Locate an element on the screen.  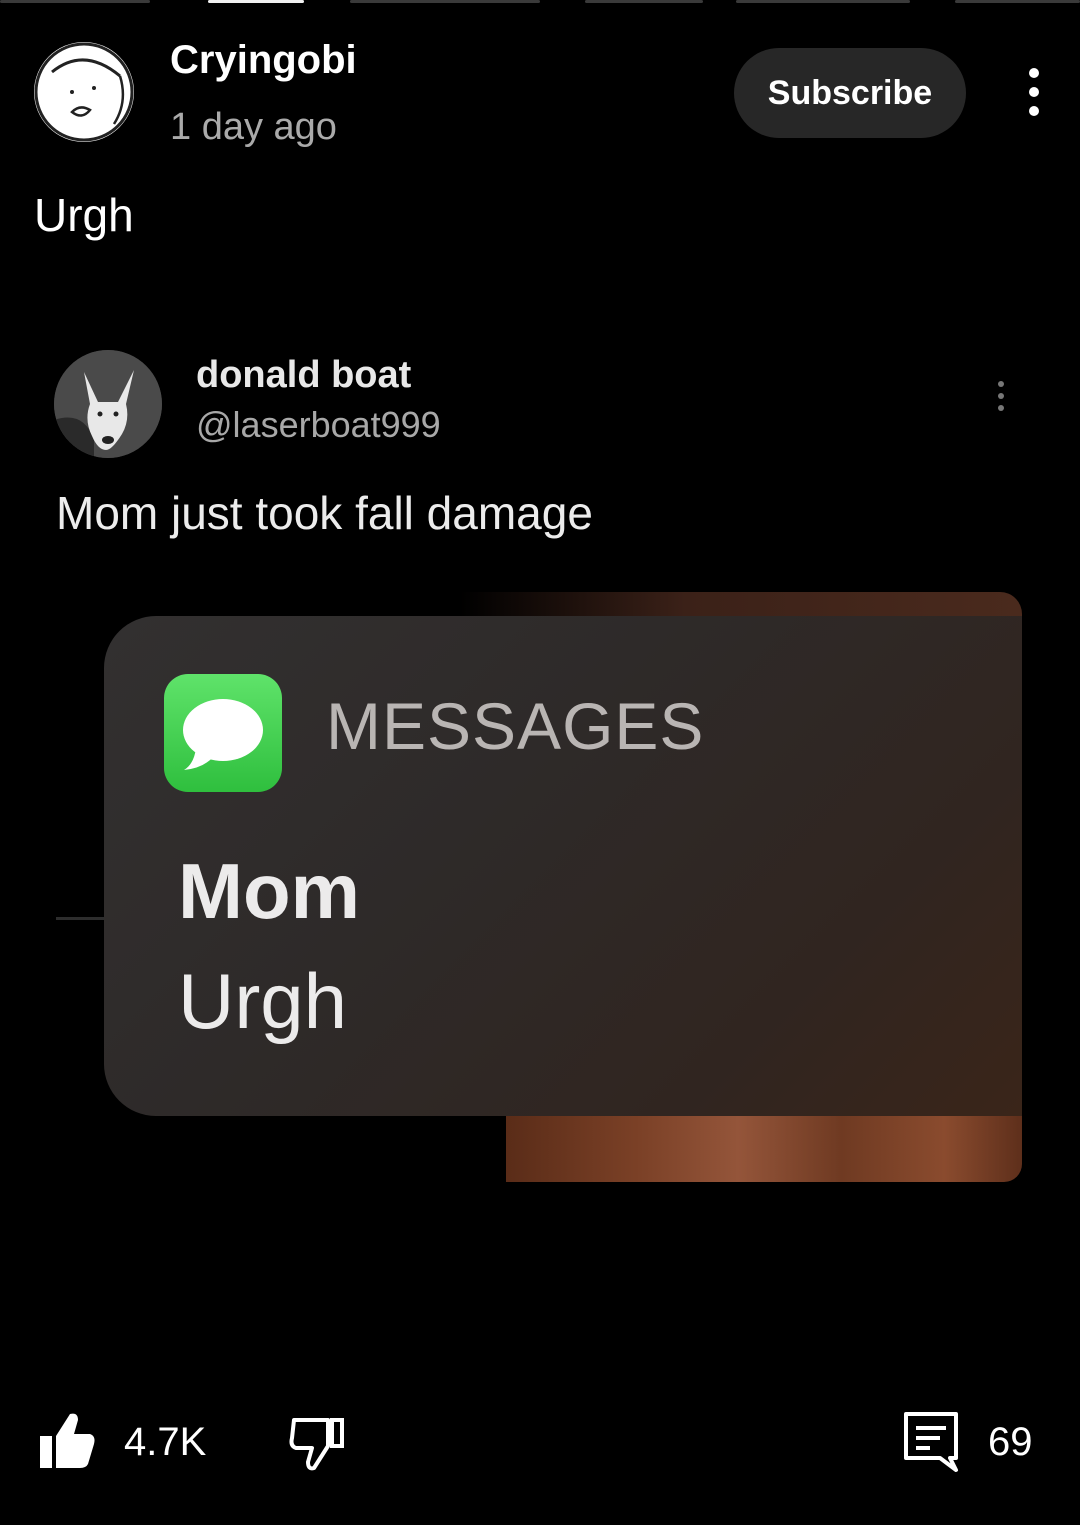
messages-app-icon is located at coordinates (223, 733).